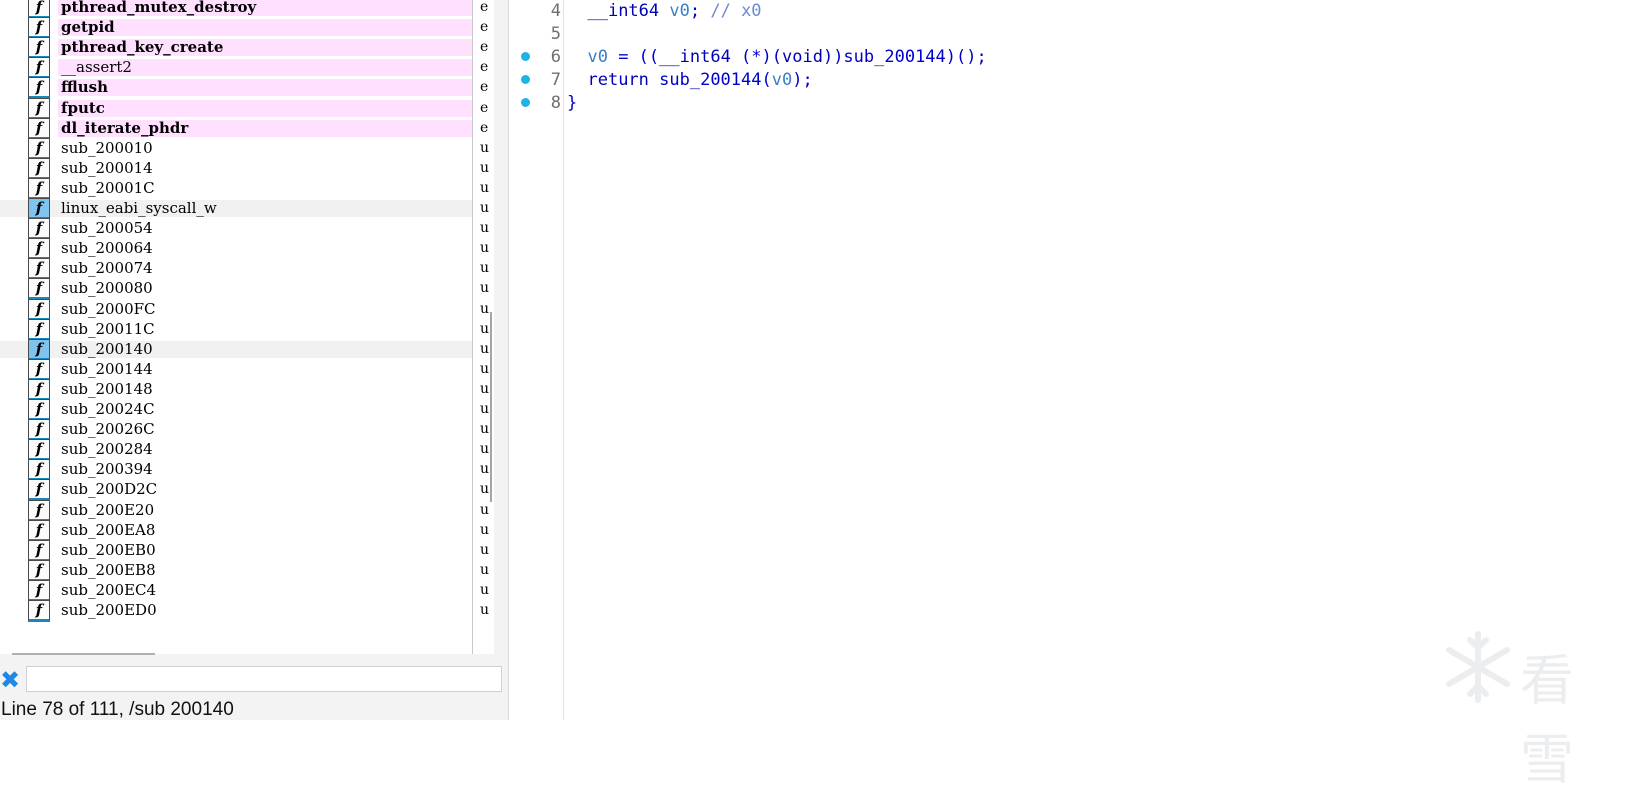 The height and width of the screenshot is (794, 1638). Describe the element at coordinates (108, 409) in the screenshot. I see `function-name: sub_20024C` at that location.